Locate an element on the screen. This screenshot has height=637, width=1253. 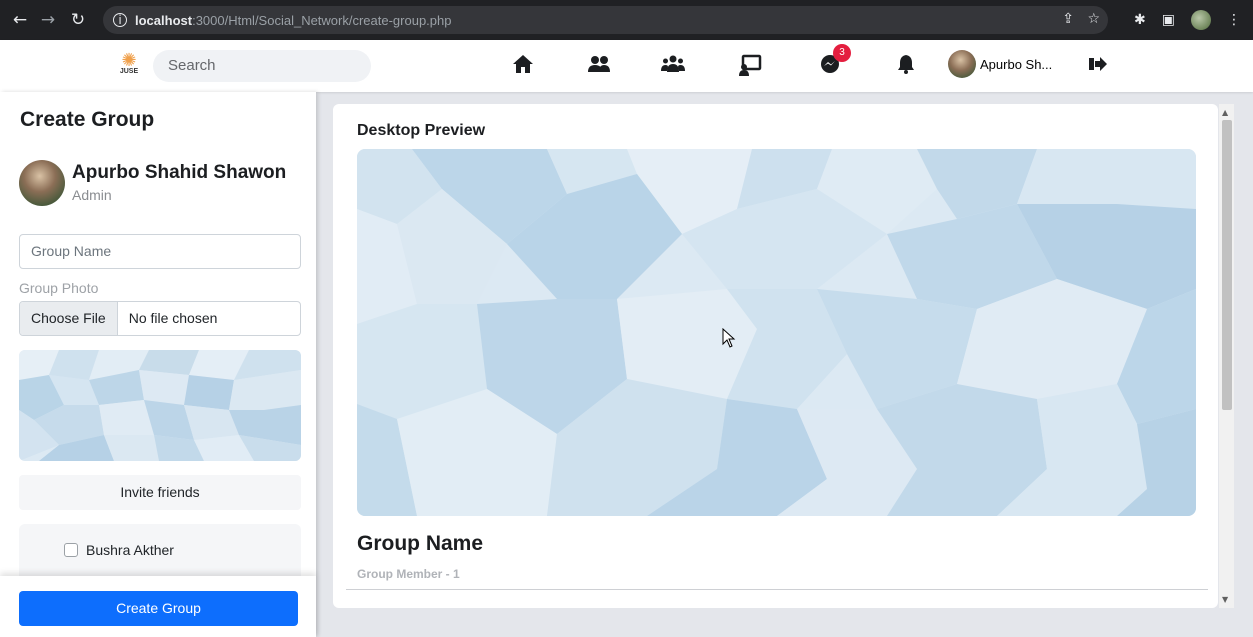
friend-name: Bushra Akther is located at coordinates (130, 550).